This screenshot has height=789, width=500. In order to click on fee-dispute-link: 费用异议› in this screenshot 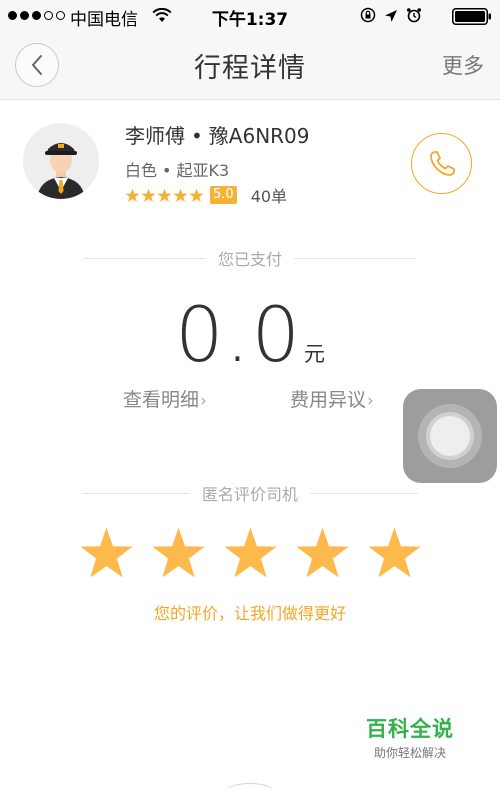, I will do `click(332, 398)`.